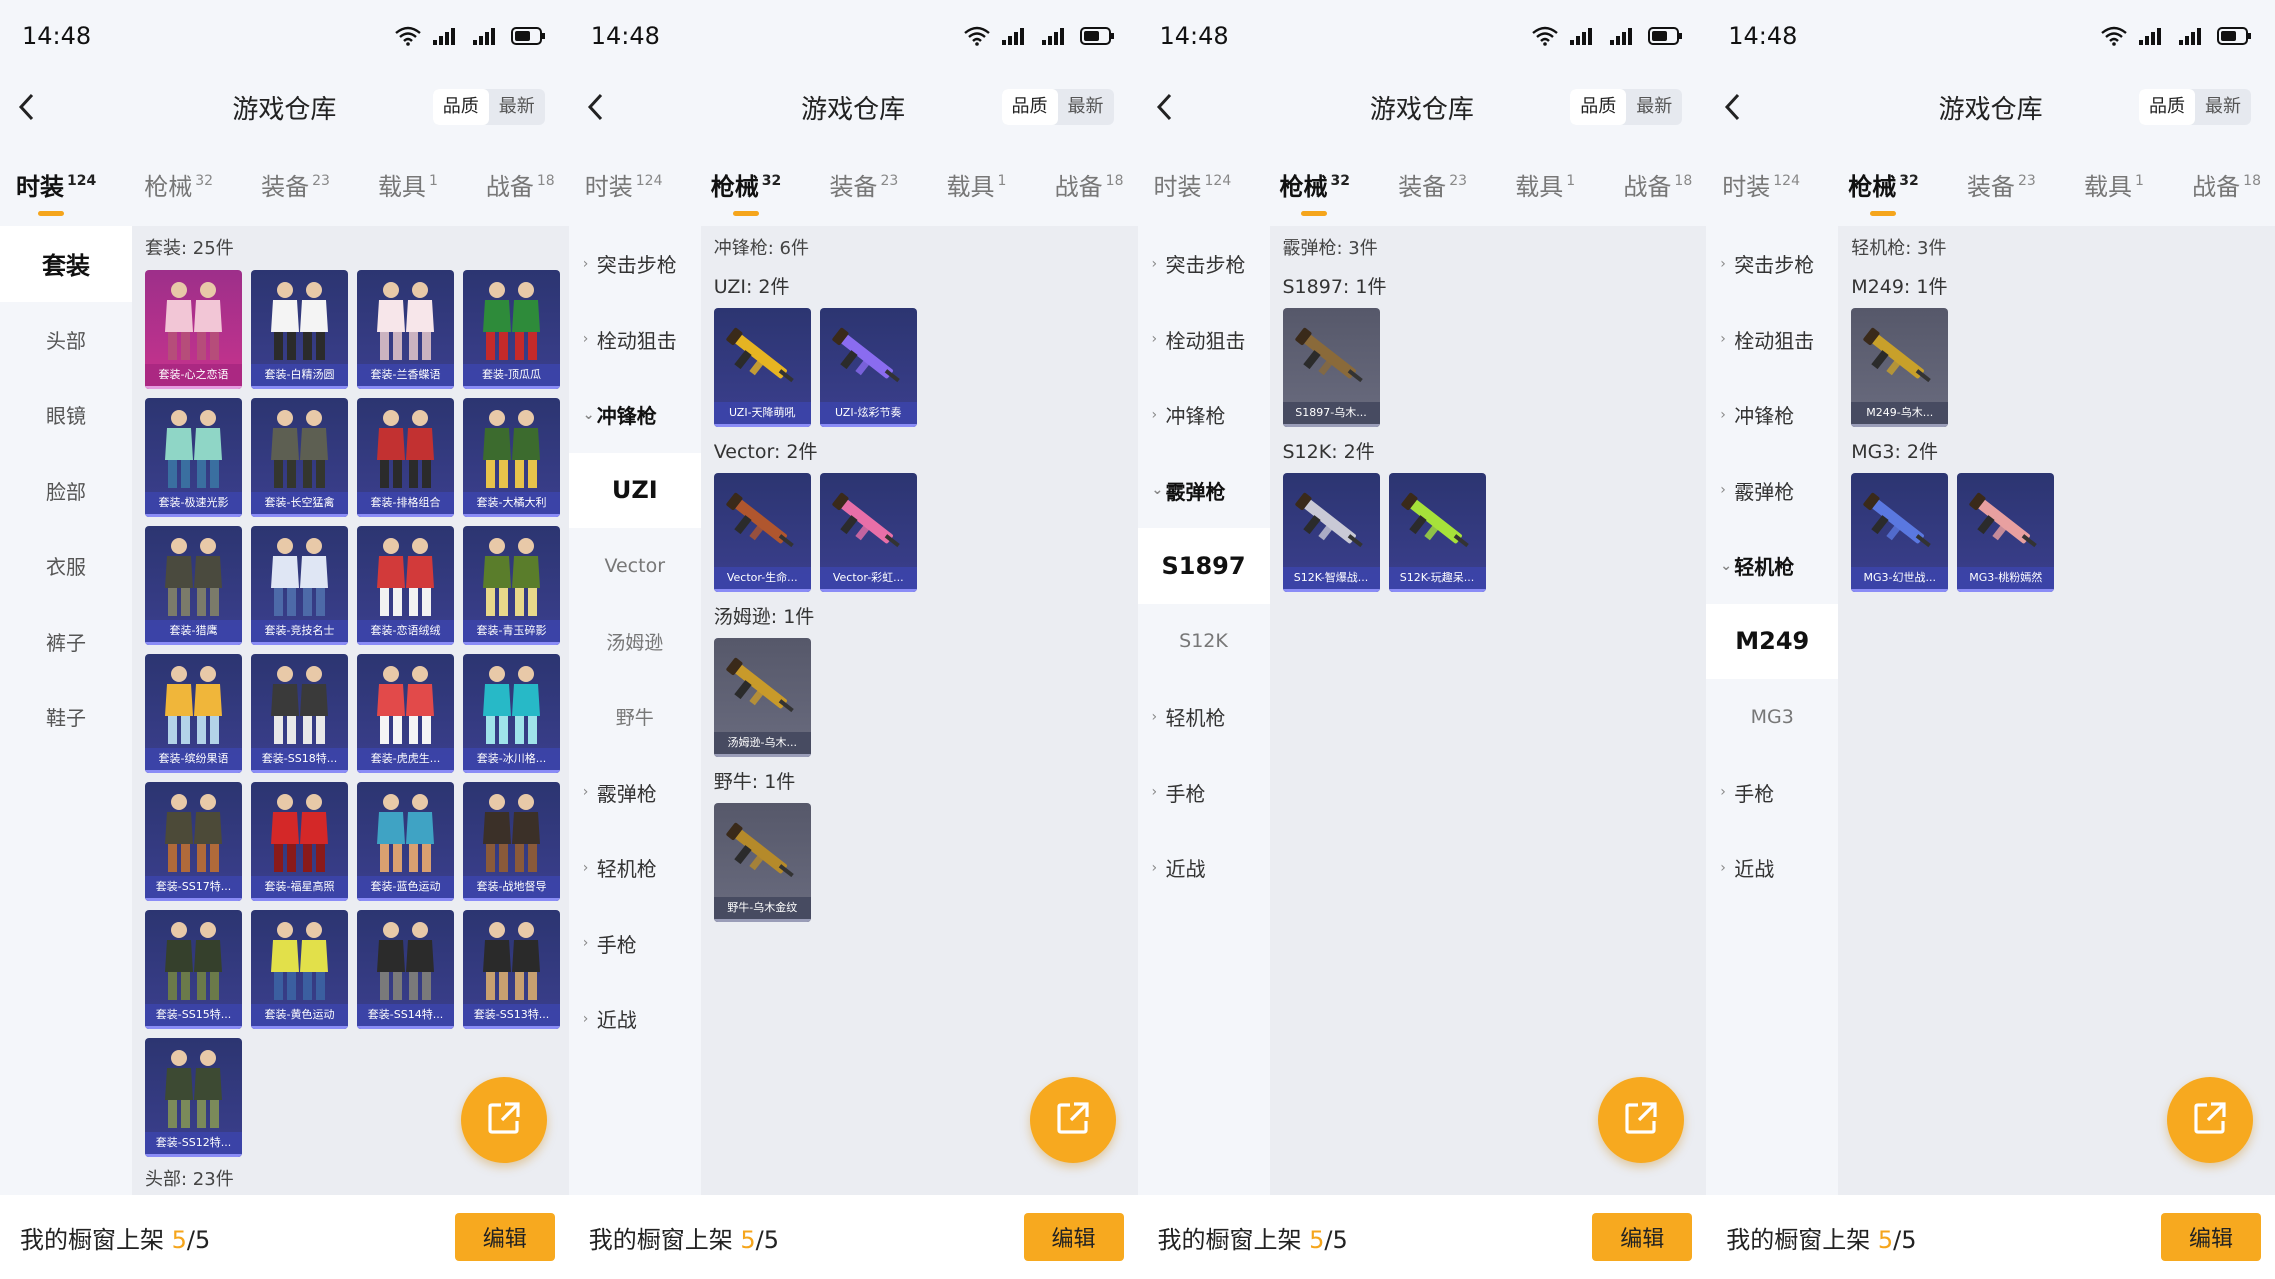 Image resolution: width=2275 pixels, height=1279 pixels. What do you see at coordinates (66, 415) in the screenshot?
I see `side-item-glasses: 眼镜` at bounding box center [66, 415].